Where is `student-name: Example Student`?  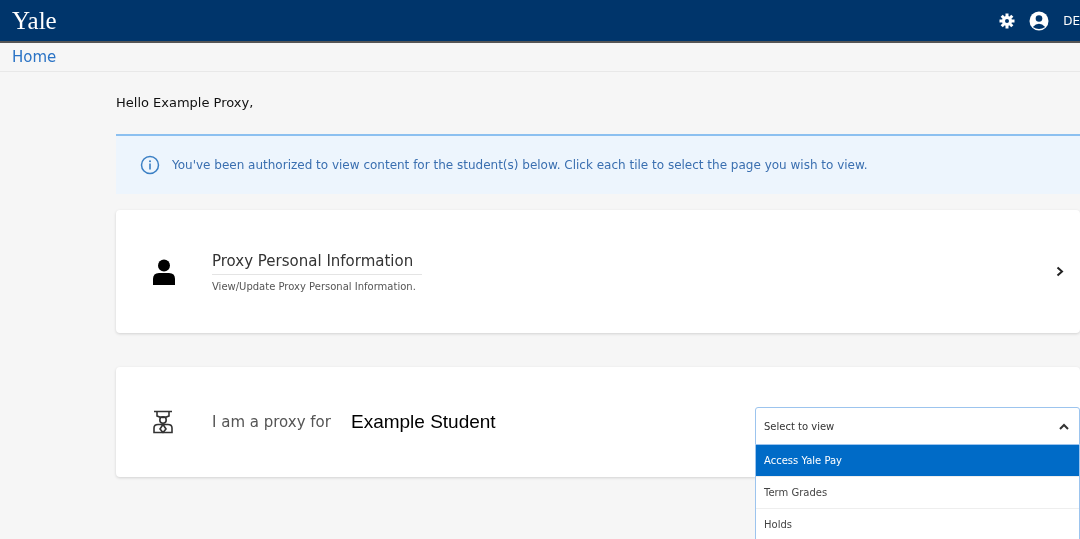 student-name: Example Student is located at coordinates (423, 422).